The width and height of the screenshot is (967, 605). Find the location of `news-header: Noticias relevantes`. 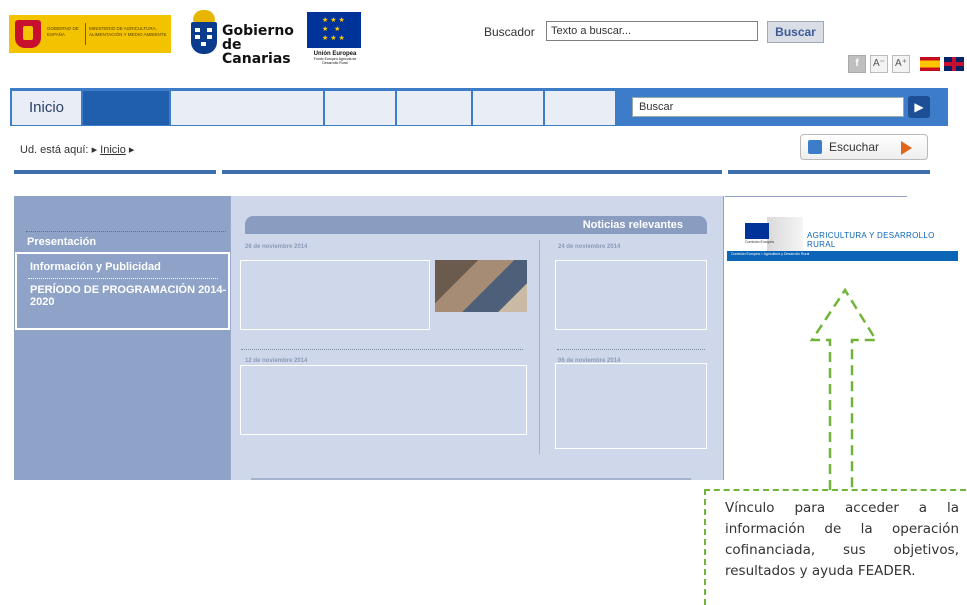

news-header: Noticias relevantes is located at coordinates (476, 225).